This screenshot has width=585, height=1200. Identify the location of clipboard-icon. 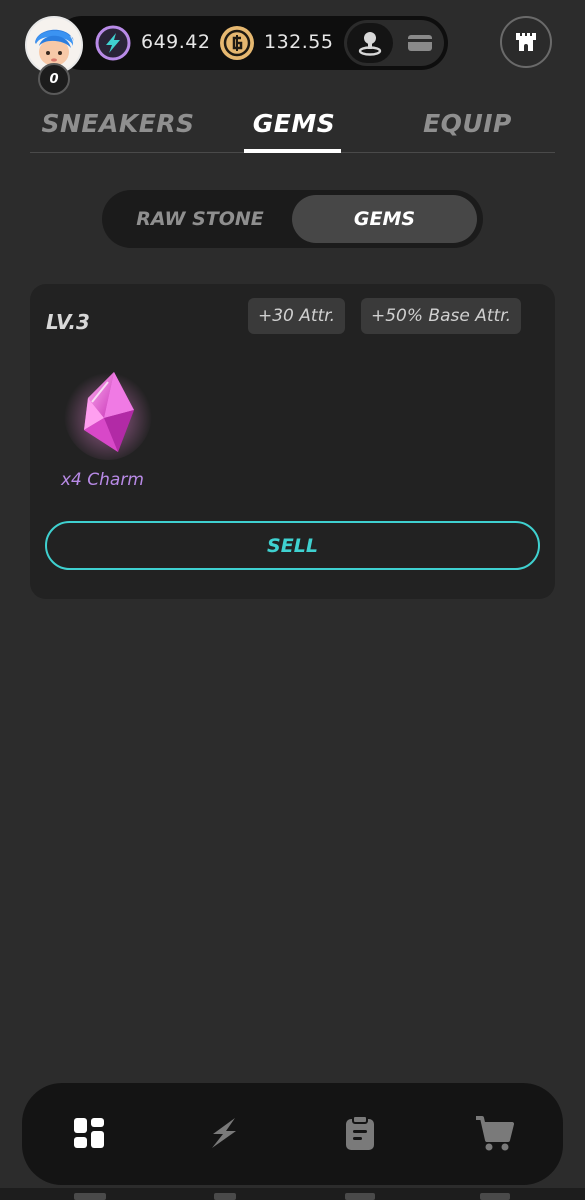
(360, 1133).